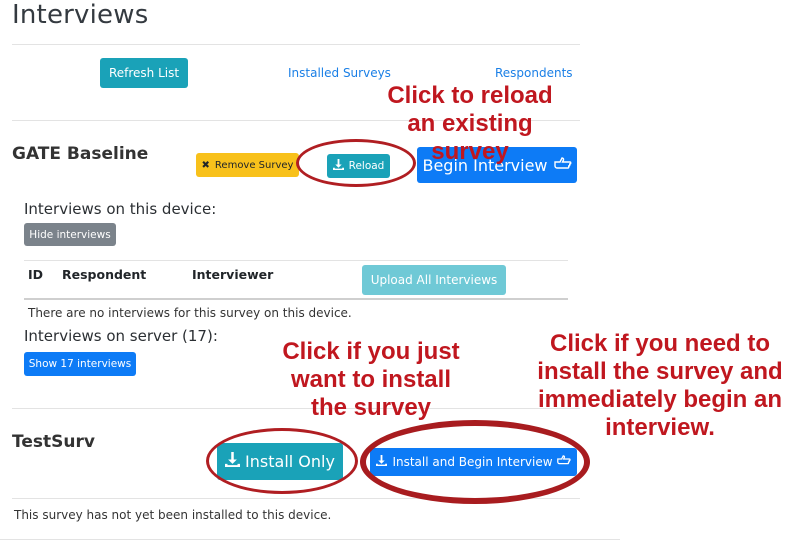  Describe the element at coordinates (205, 165) in the screenshot. I see `times-icon: ✖` at that location.